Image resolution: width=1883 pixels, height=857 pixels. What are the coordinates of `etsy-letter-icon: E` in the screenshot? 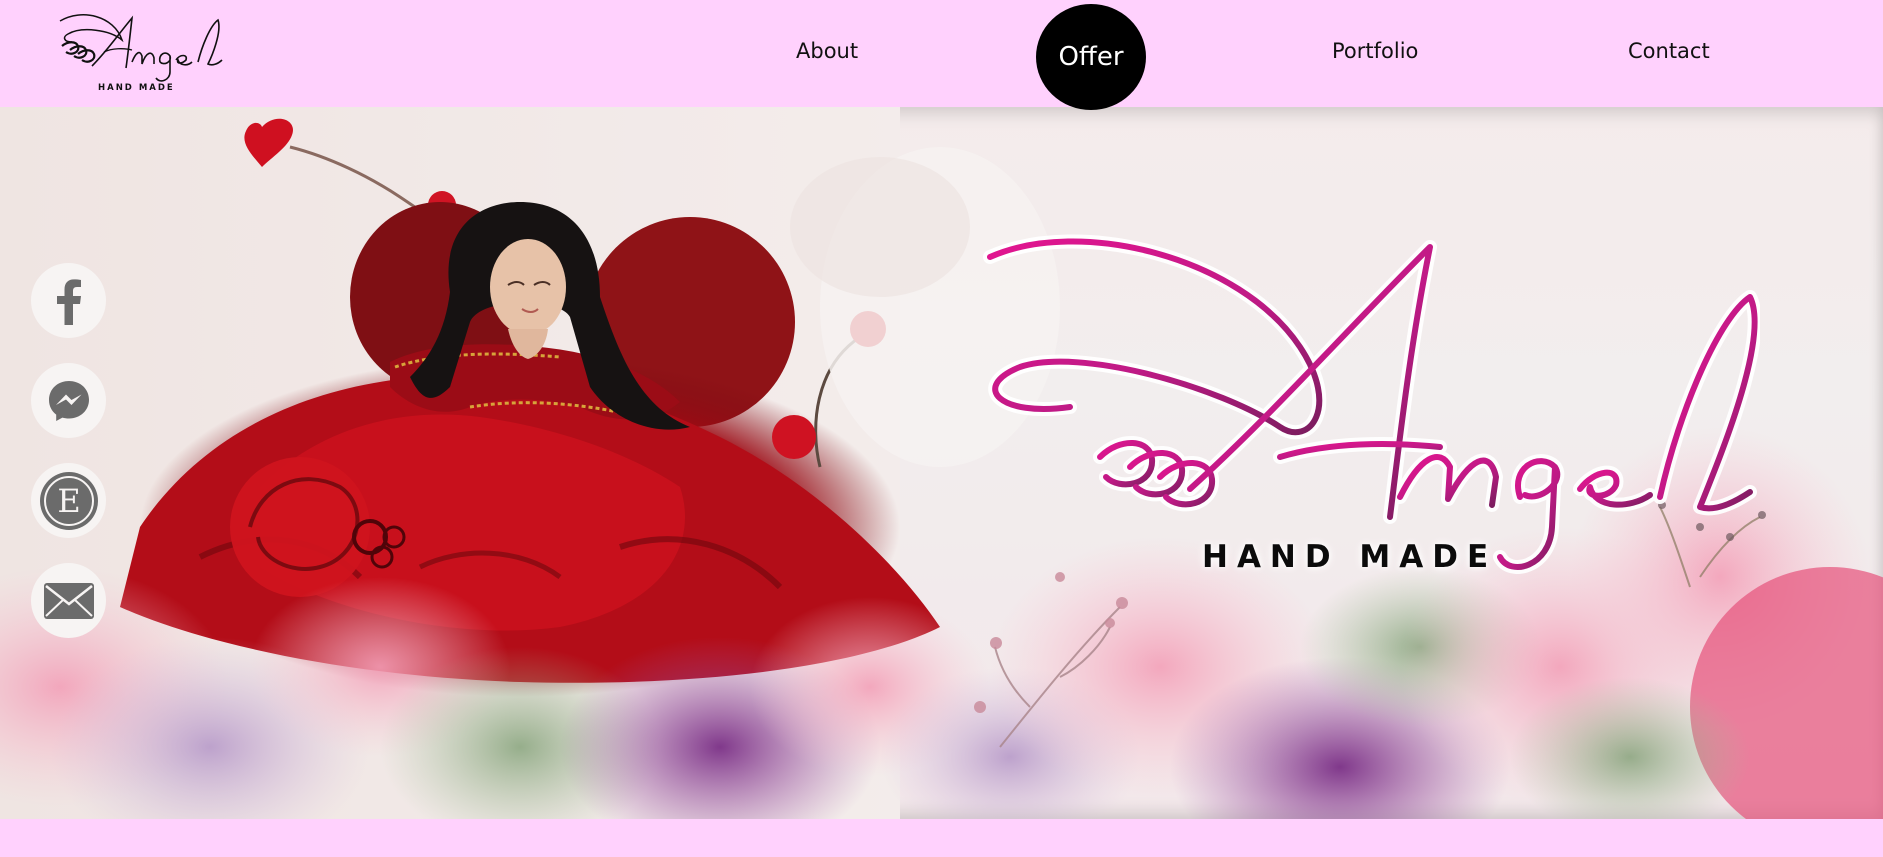 It's located at (68, 501).